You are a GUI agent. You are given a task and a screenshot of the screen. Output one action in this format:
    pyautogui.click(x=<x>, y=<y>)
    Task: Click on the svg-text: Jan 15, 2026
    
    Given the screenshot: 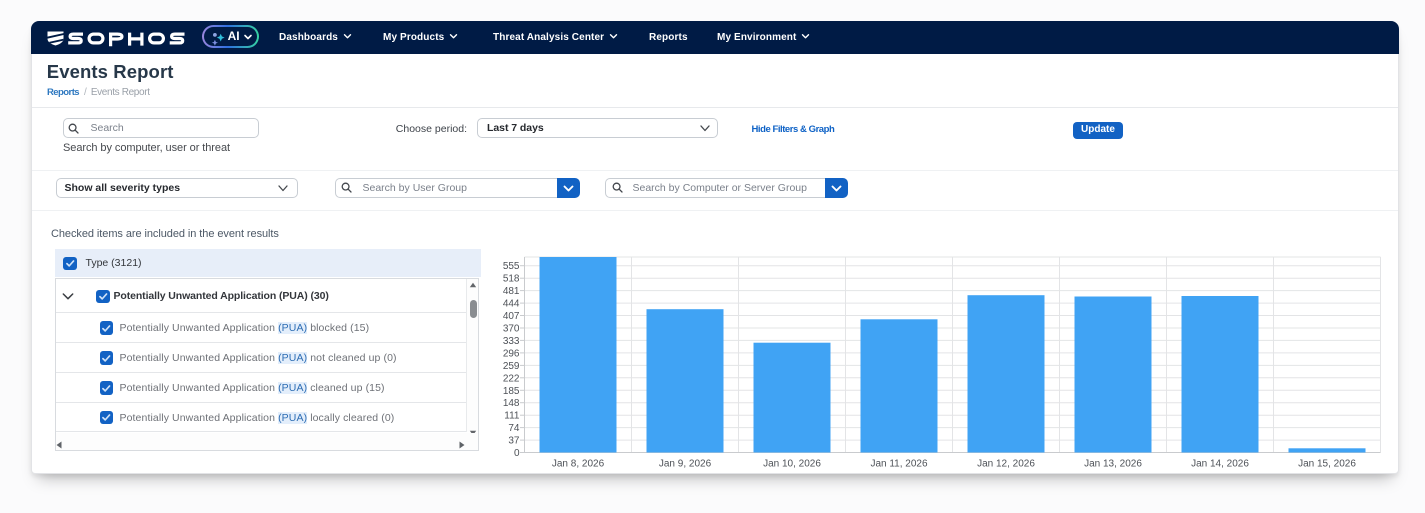 What is the action you would take?
    pyautogui.click(x=1327, y=464)
    